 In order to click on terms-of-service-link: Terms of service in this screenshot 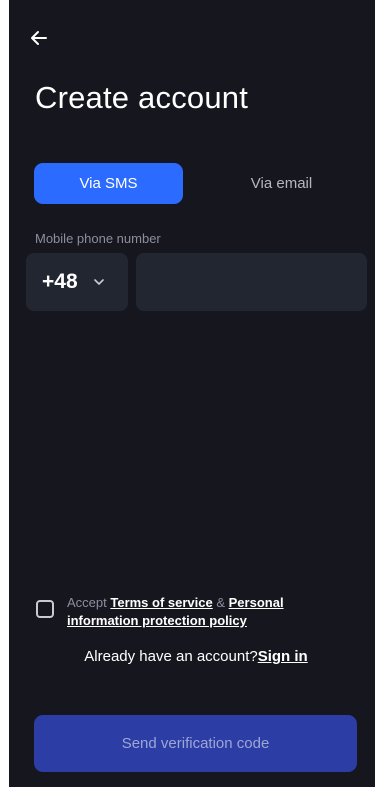, I will do `click(161, 602)`.